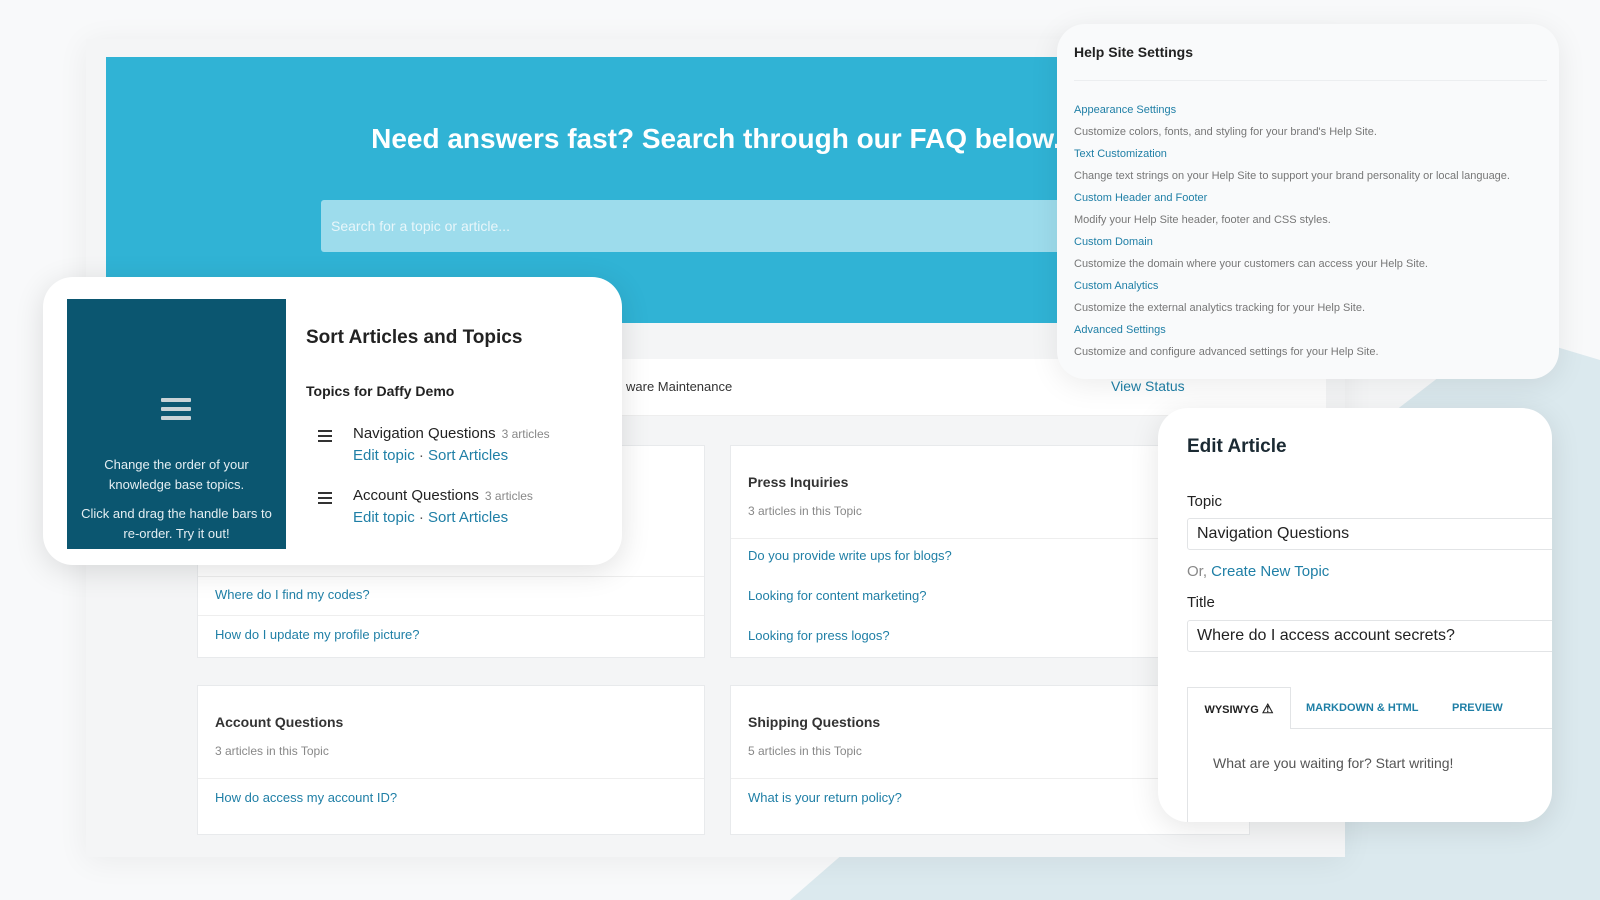 The height and width of the screenshot is (900, 1600). I want to click on topic-select: Navigation Questions, so click(1369, 534).